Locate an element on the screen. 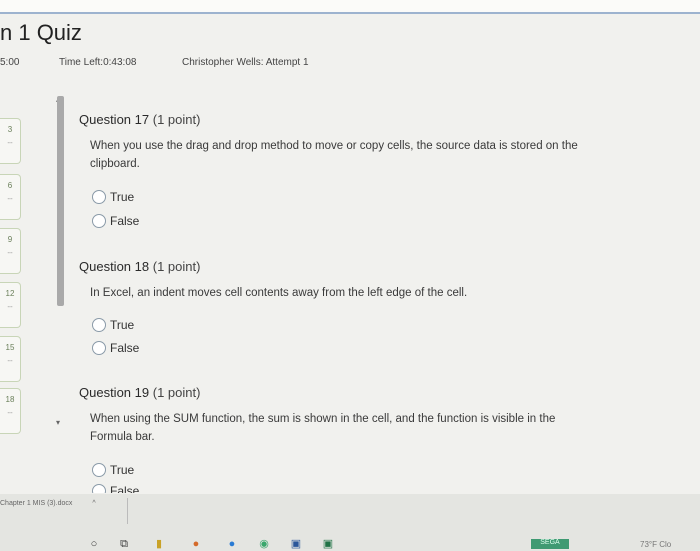  time-left: Time Left:0:43:08 is located at coordinates (98, 62).